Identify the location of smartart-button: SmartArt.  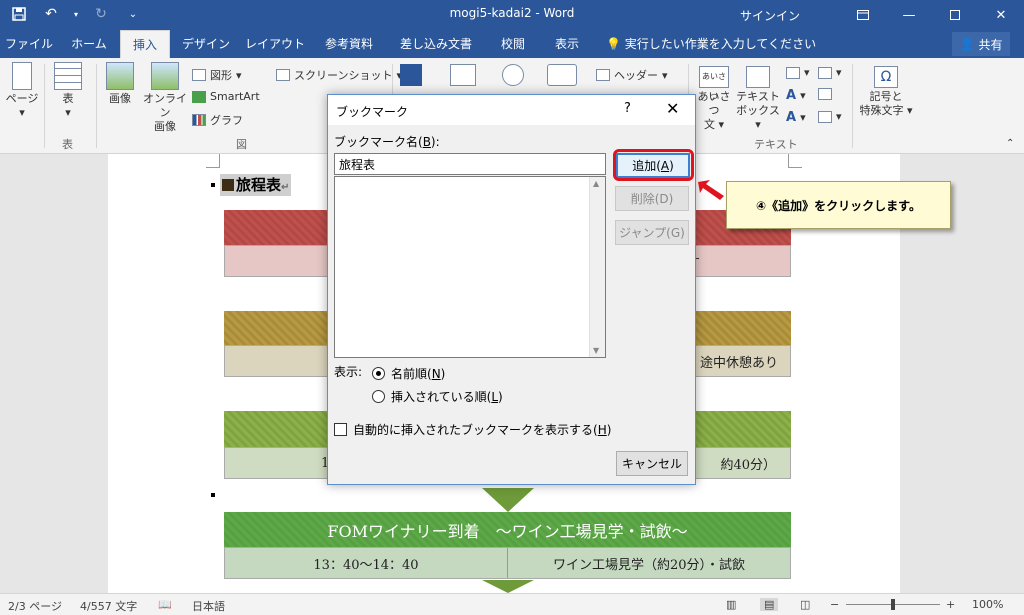
(226, 96).